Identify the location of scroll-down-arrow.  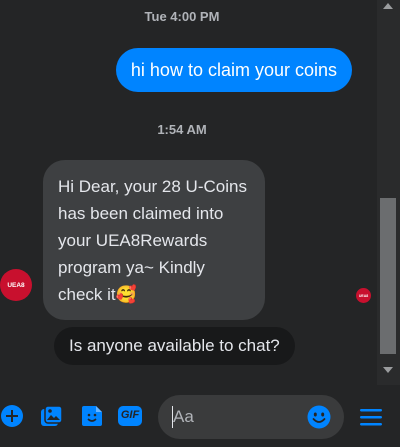
(388, 370).